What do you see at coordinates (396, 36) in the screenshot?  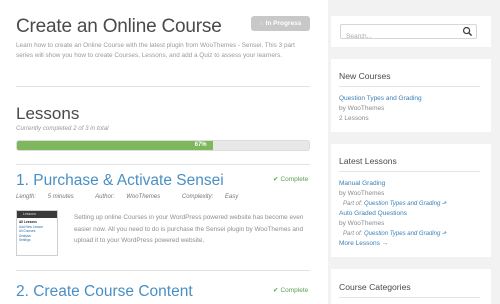 I see `search-input` at bounding box center [396, 36].